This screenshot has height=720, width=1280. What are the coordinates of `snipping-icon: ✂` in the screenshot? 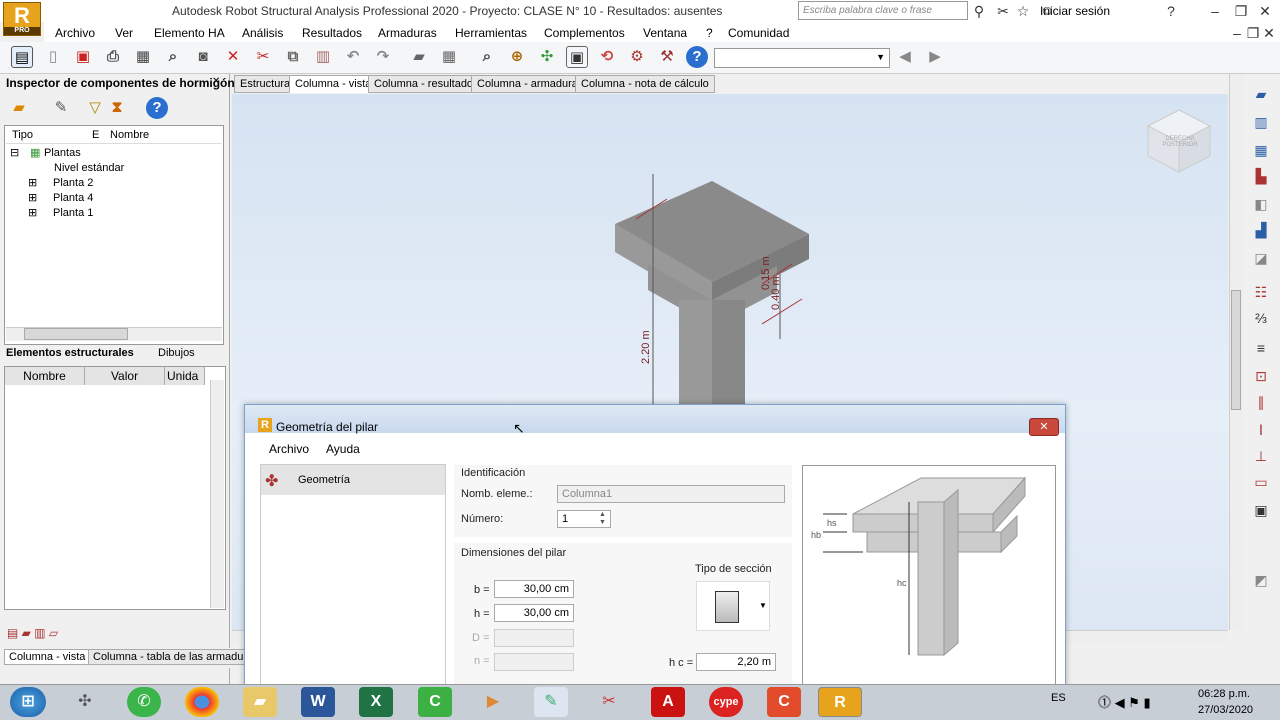 It's located at (609, 702).